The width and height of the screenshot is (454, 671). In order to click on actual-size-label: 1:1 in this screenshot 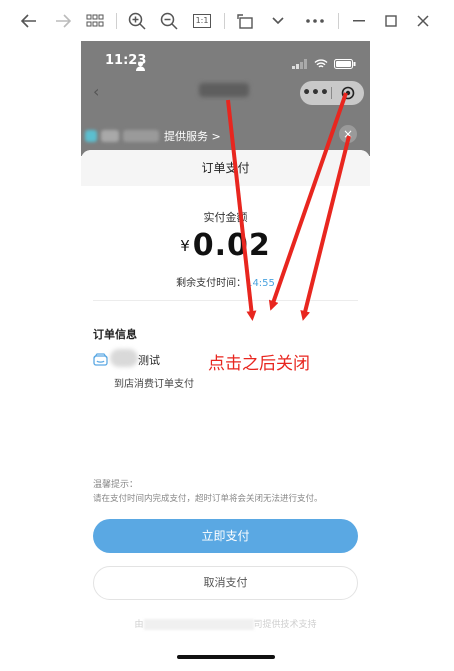, I will do `click(202, 21)`.